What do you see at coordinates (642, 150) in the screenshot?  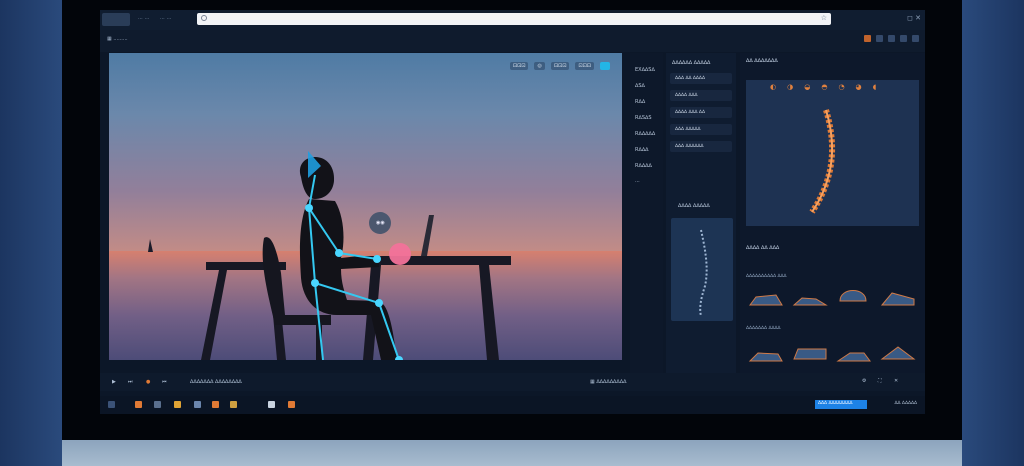 I see `list-item: R∆∆∆` at bounding box center [642, 150].